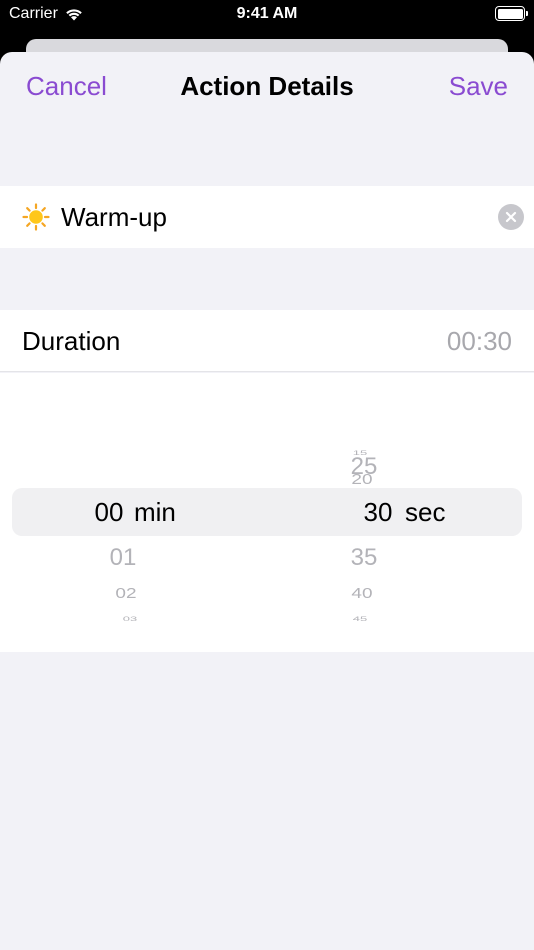 This screenshot has height=950, width=534. What do you see at coordinates (114, 217) in the screenshot?
I see `action-name-text: Warm-up` at bounding box center [114, 217].